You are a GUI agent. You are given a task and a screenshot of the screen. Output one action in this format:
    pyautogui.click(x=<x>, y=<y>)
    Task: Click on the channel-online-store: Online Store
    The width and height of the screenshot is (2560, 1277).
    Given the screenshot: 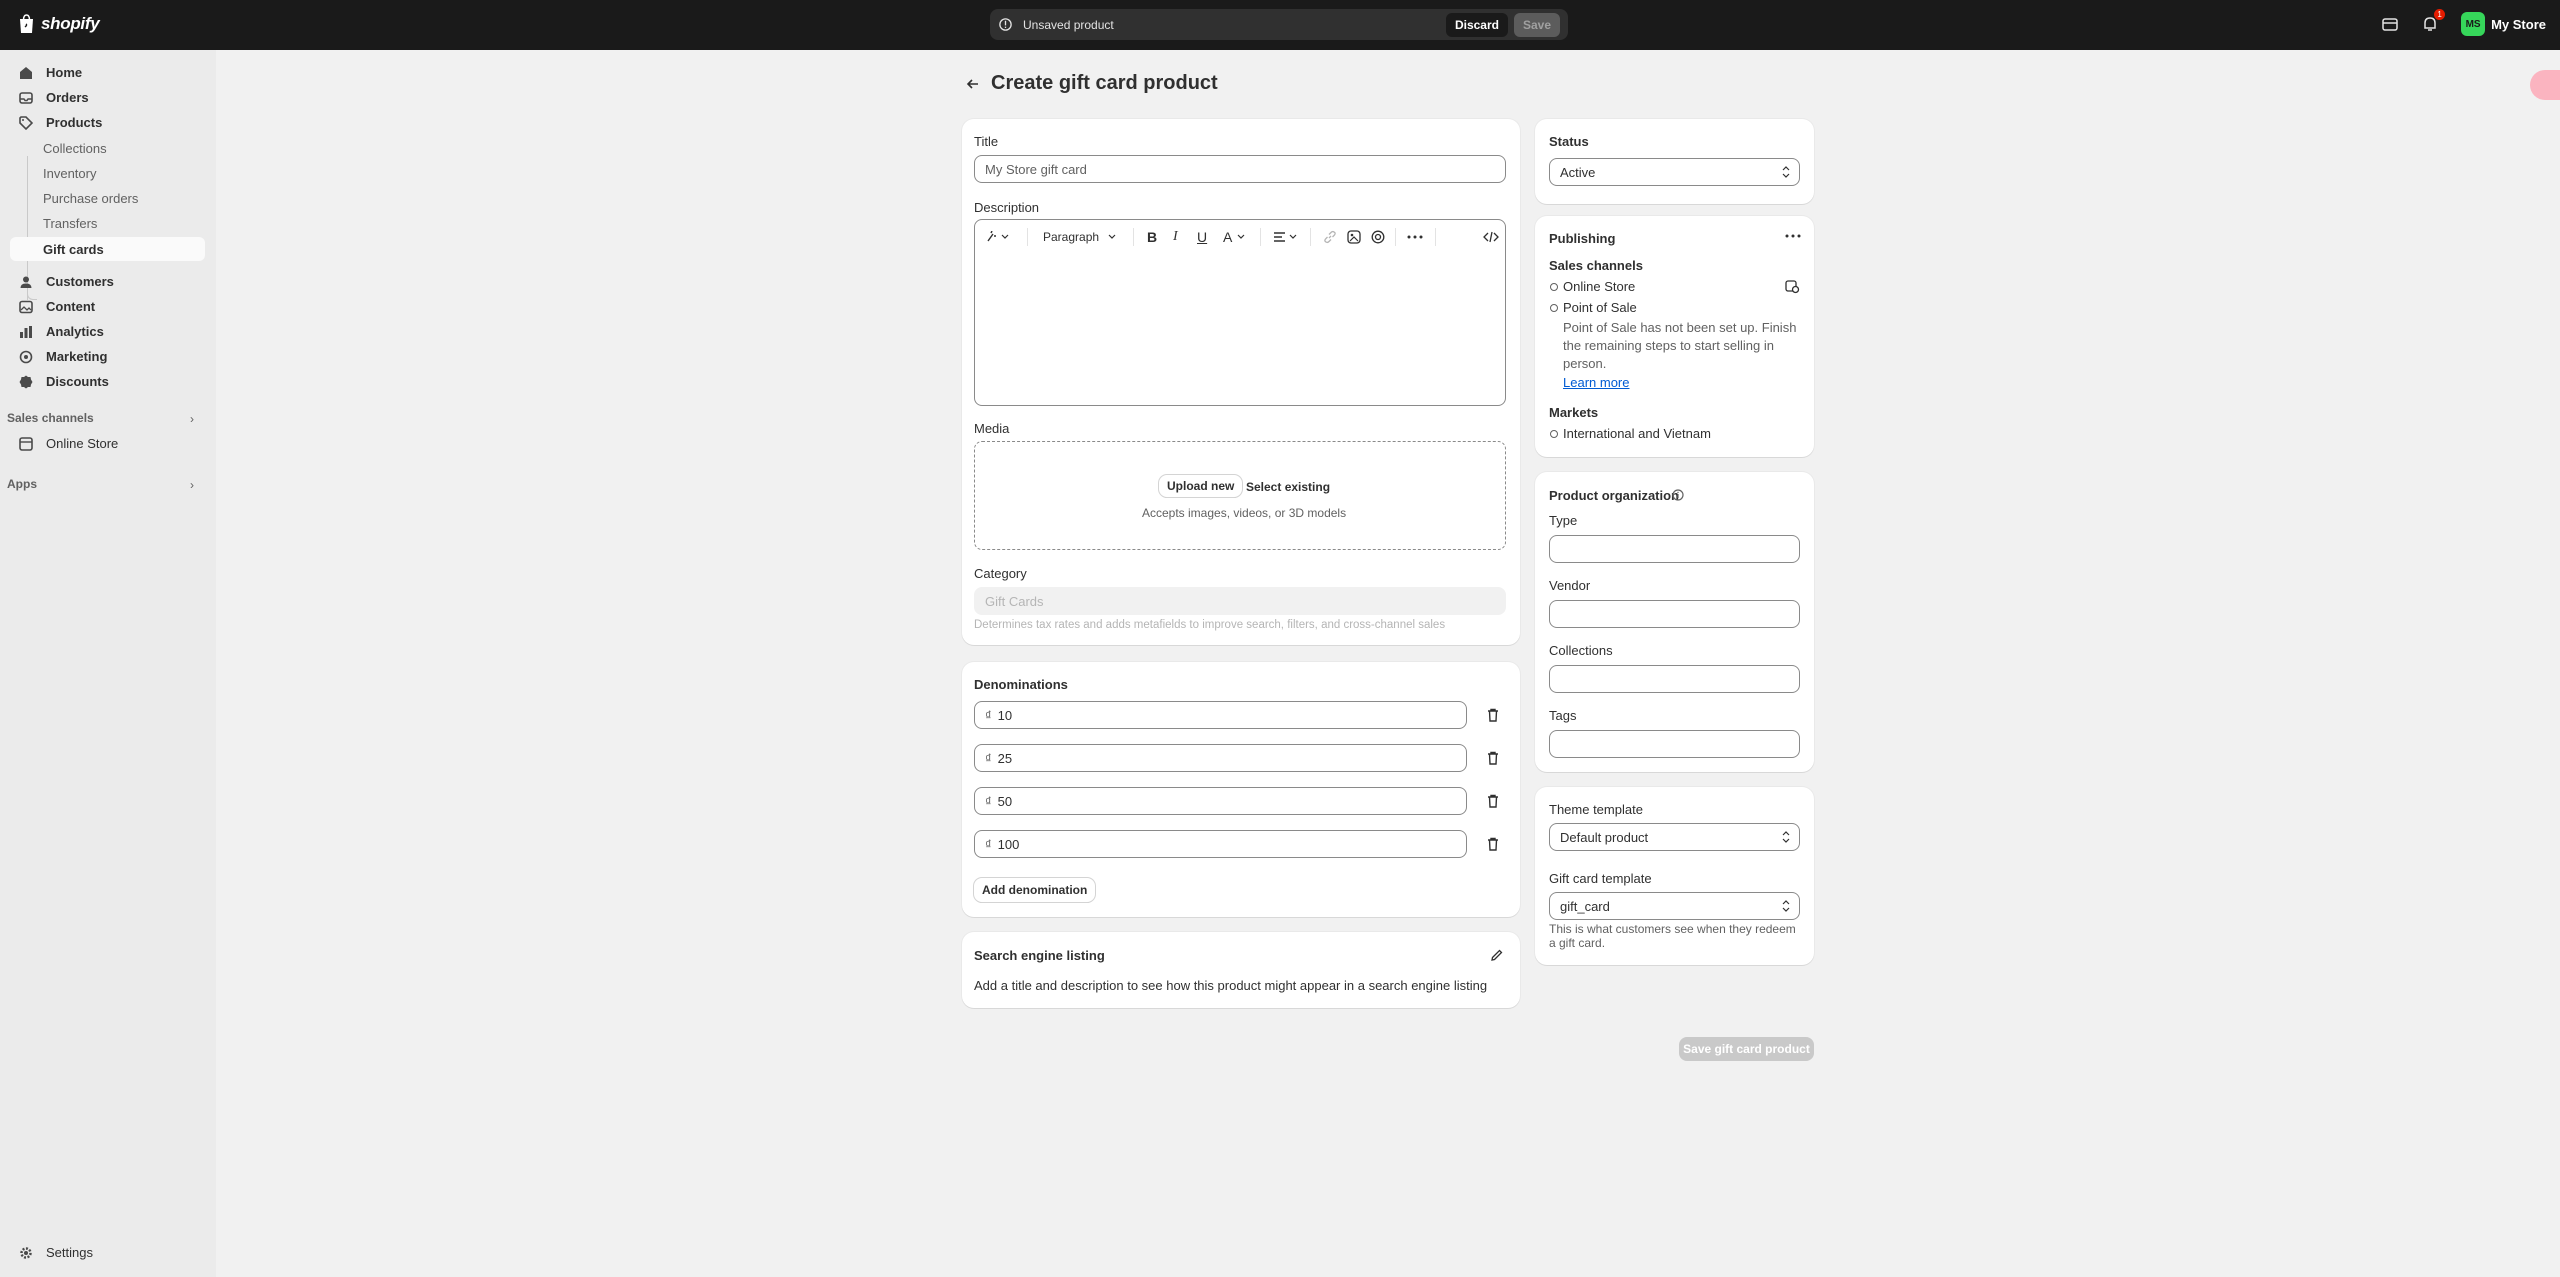 What is the action you would take?
    pyautogui.click(x=1599, y=286)
    